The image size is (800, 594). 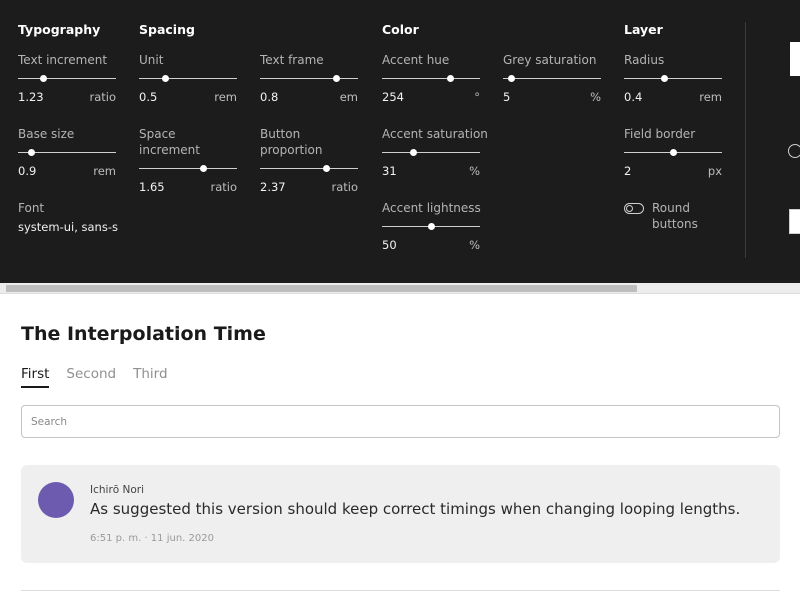 What do you see at coordinates (393, 97) in the screenshot?
I see `control-value: 254` at bounding box center [393, 97].